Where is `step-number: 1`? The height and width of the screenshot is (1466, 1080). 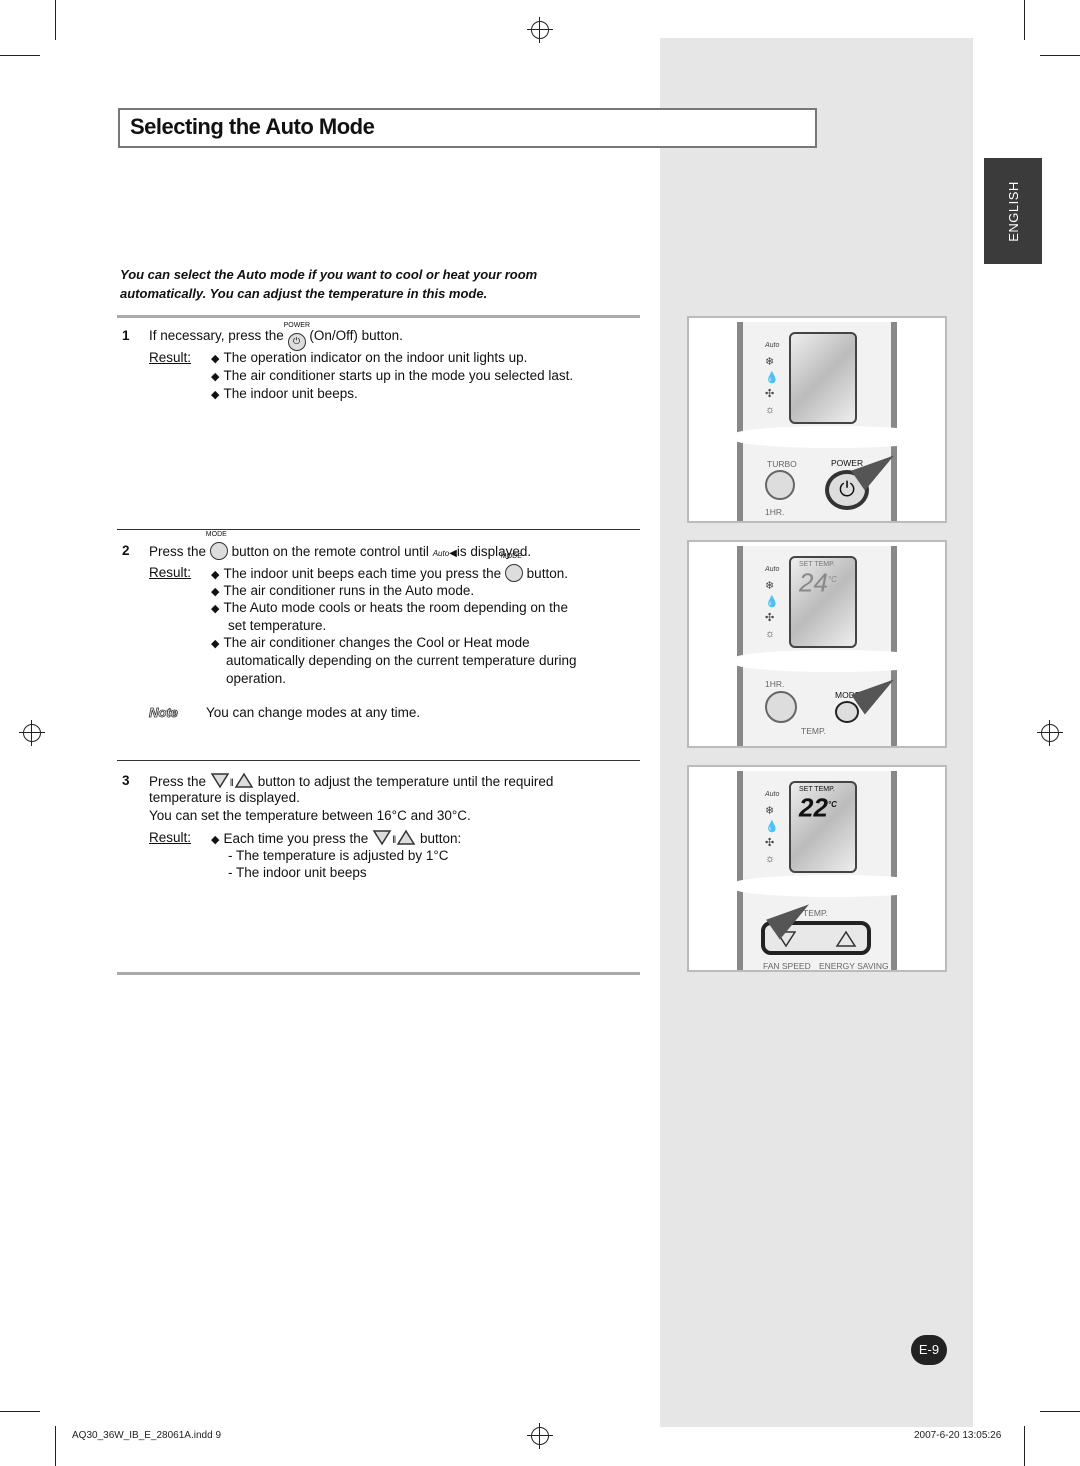
step-number: 1 is located at coordinates (126, 335).